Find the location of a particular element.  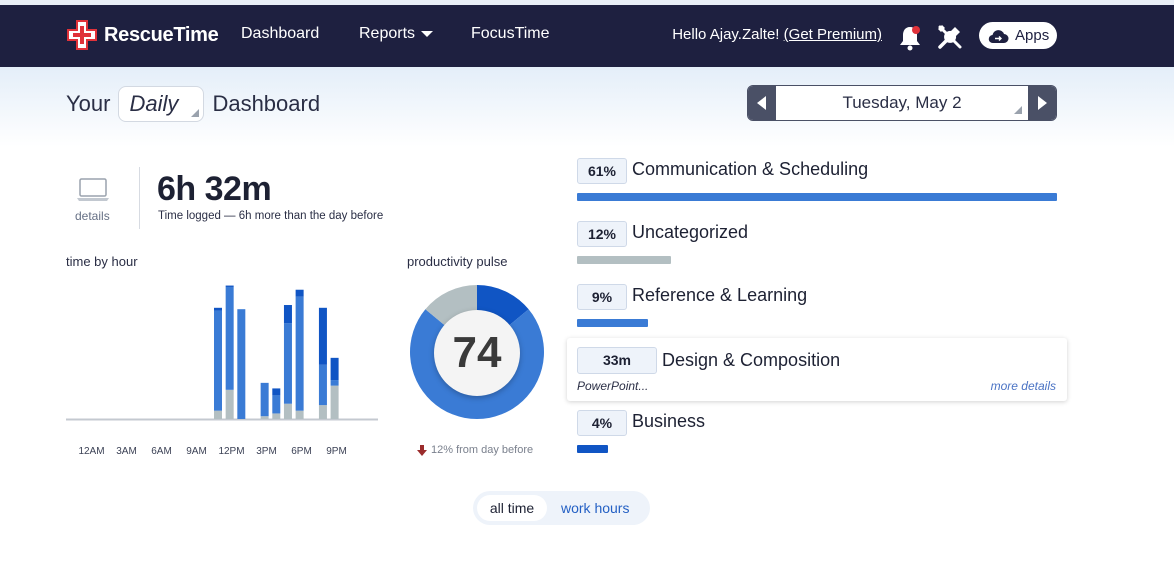

apps-button: Apps is located at coordinates (1018, 35).